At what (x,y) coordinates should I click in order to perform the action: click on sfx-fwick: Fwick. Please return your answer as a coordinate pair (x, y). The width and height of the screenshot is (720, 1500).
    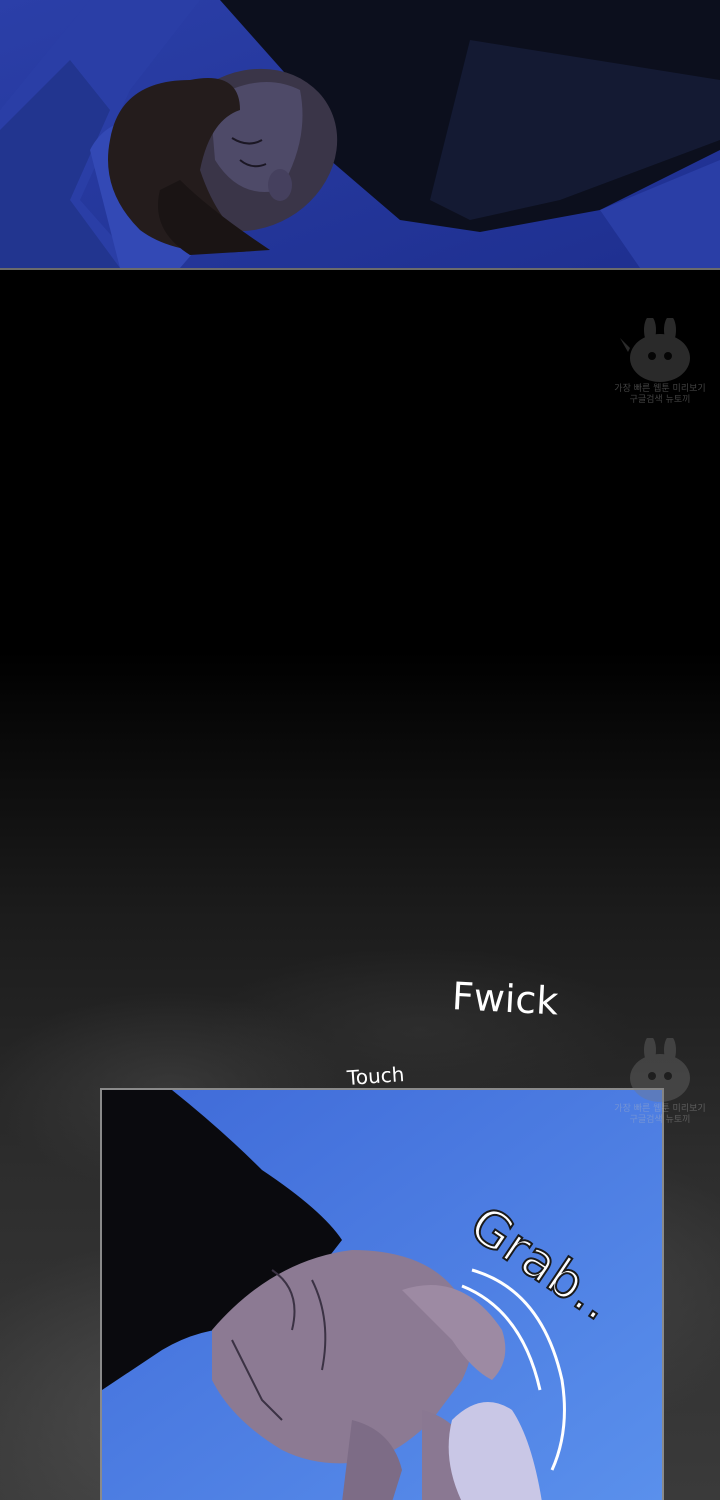
    Looking at the image, I should click on (505, 999).